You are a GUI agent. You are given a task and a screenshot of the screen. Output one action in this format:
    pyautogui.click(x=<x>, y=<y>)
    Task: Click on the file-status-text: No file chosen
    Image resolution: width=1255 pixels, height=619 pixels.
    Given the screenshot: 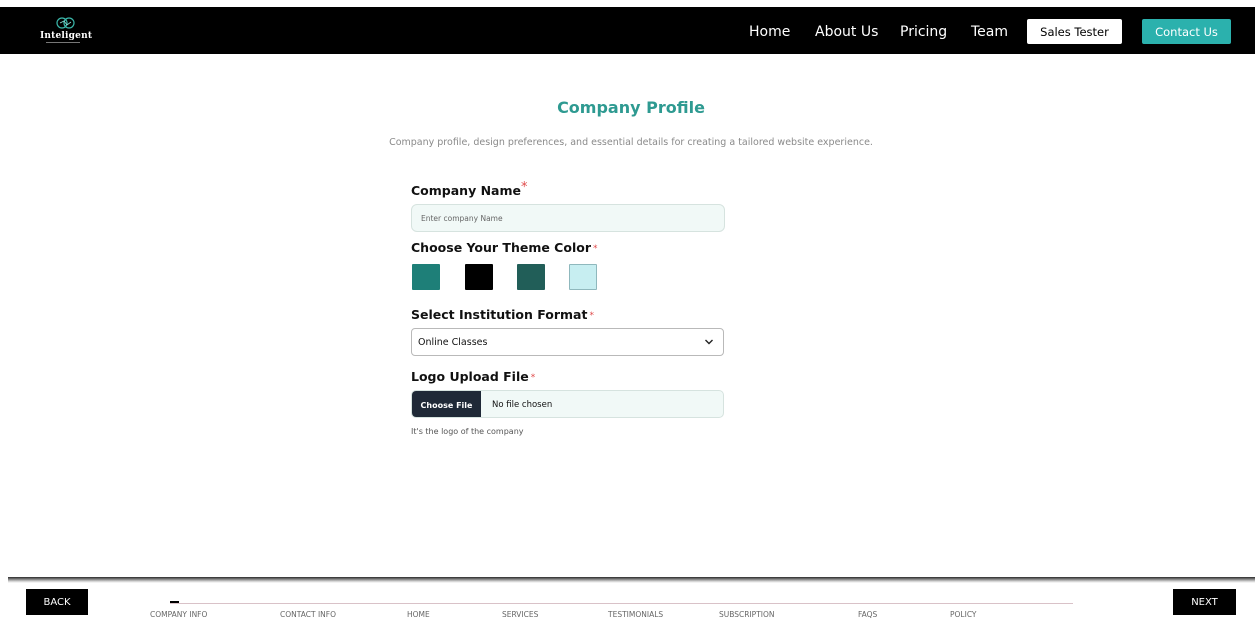 What is the action you would take?
    pyautogui.click(x=522, y=405)
    